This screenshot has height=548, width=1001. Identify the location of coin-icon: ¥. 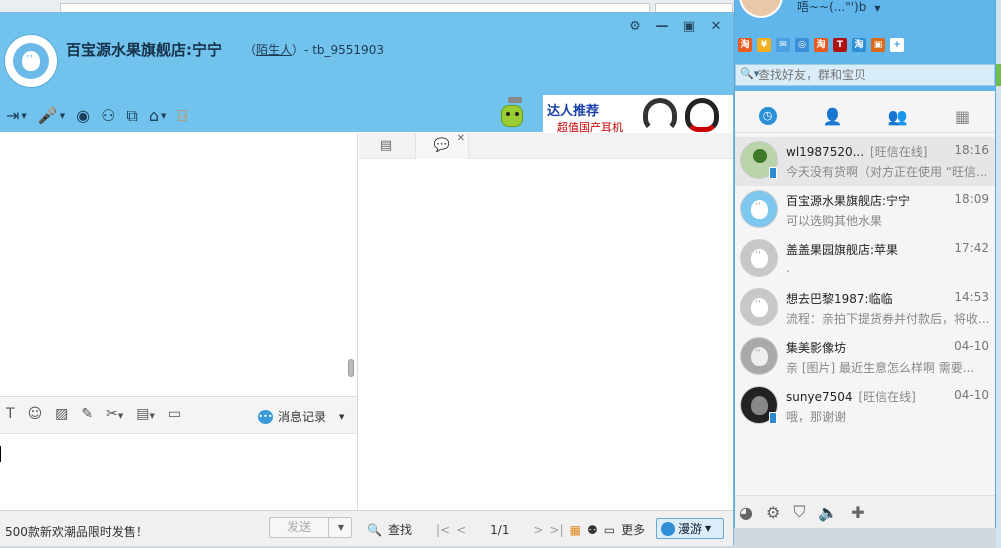
(764, 45).